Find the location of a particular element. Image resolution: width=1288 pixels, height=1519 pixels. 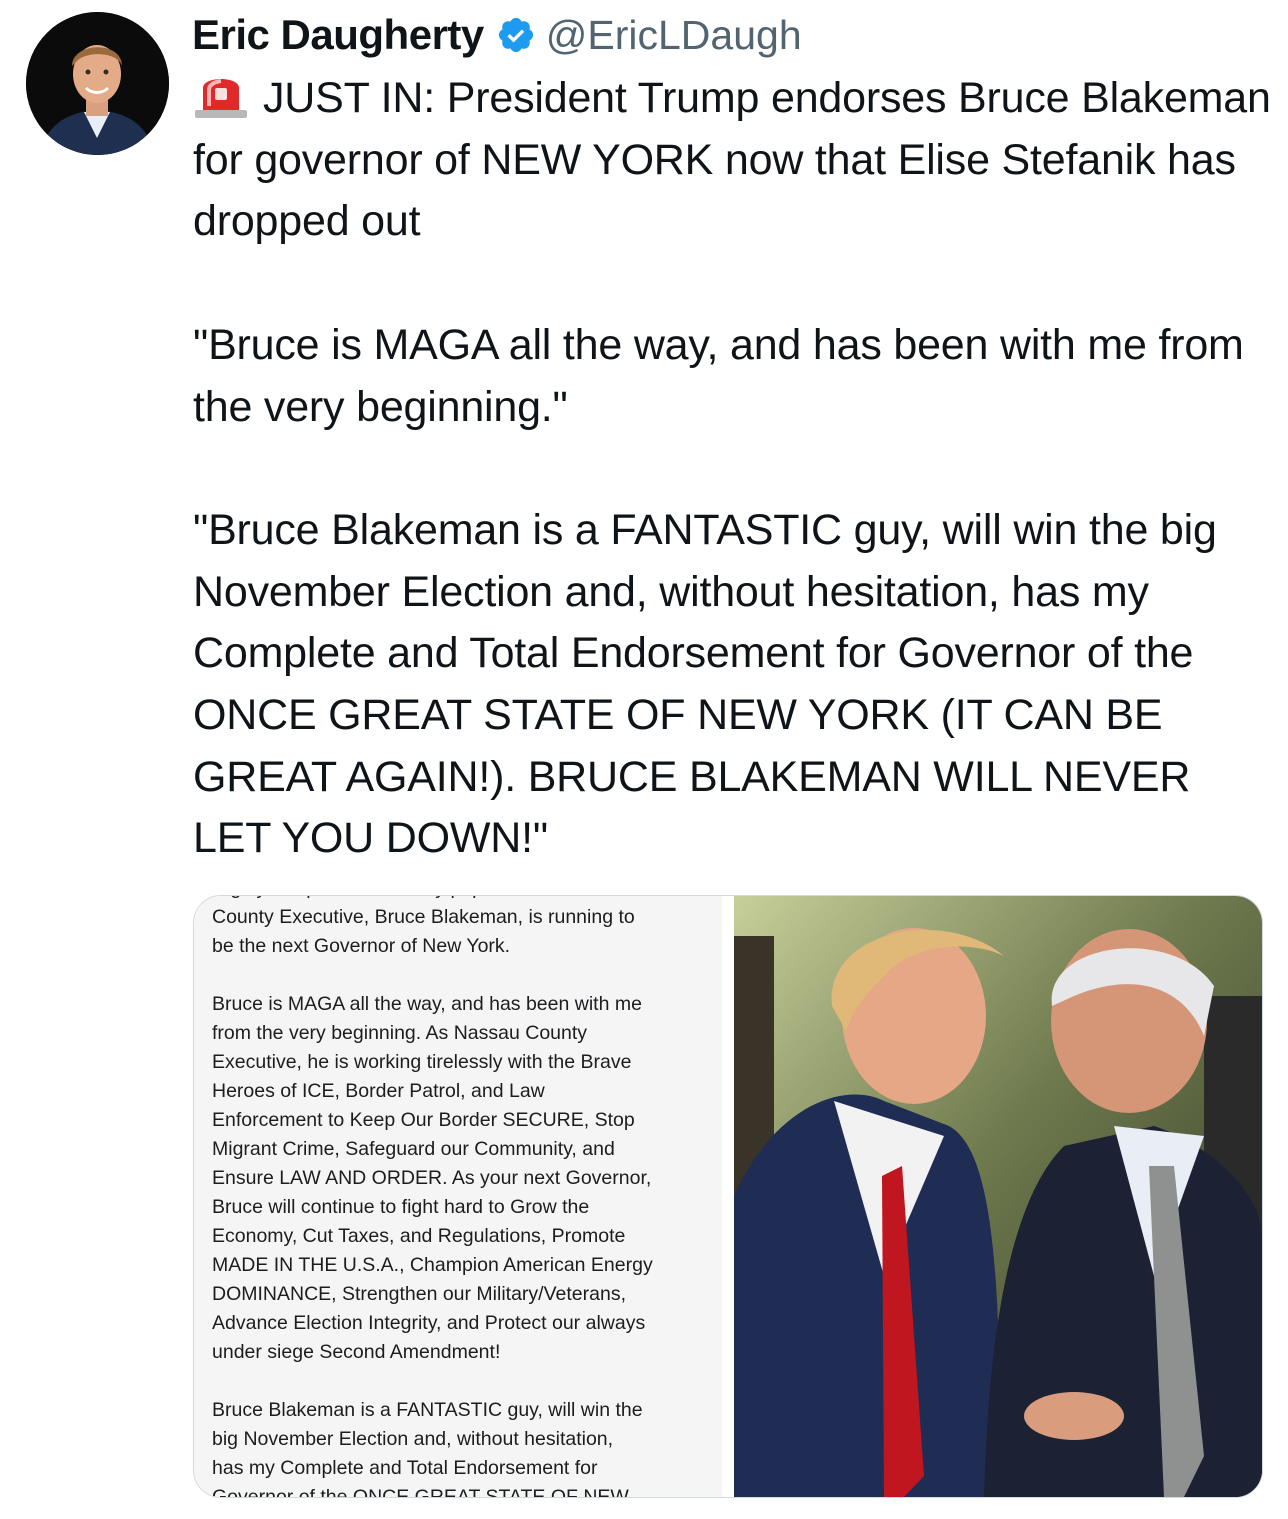

author-handle: @EricLDaugh is located at coordinates (674, 35).